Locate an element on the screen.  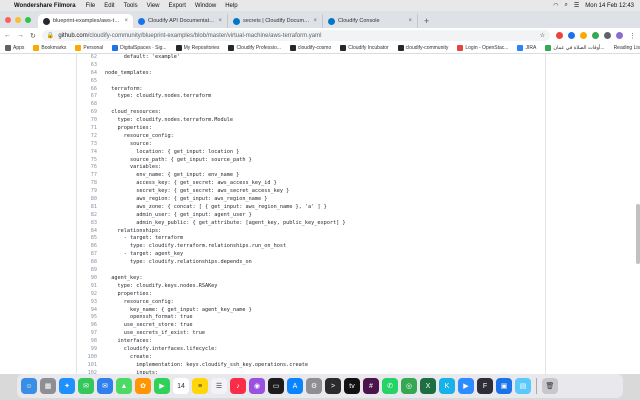
search-icon: ⌕ is located at coordinates (566, 5).